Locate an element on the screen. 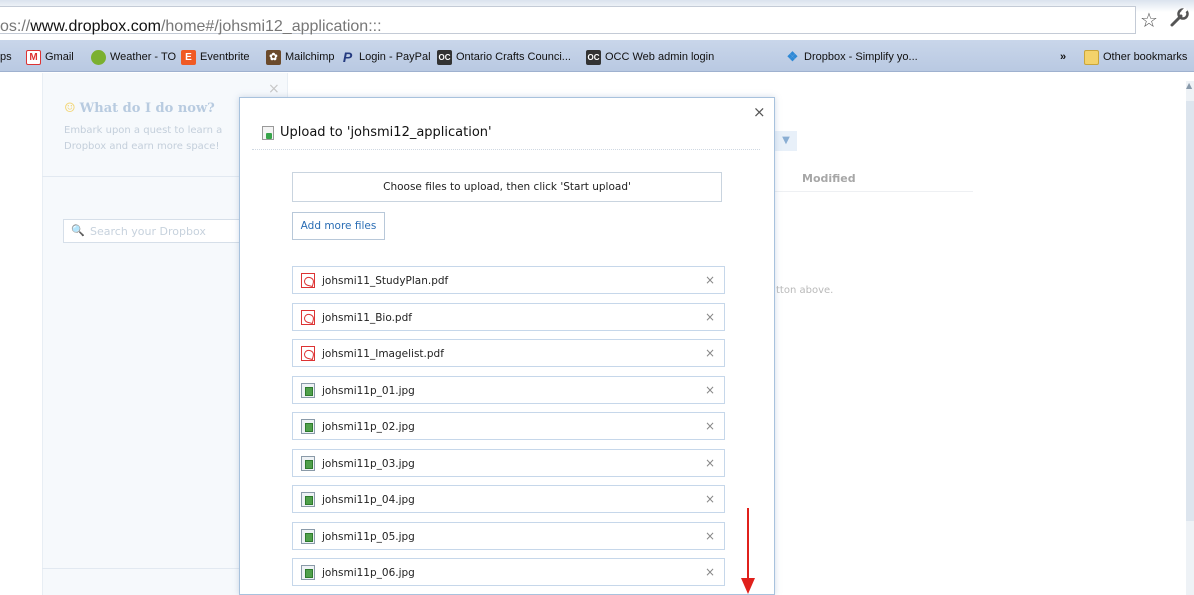  file-name: johsmi11p_03.jpg is located at coordinates (368, 464).